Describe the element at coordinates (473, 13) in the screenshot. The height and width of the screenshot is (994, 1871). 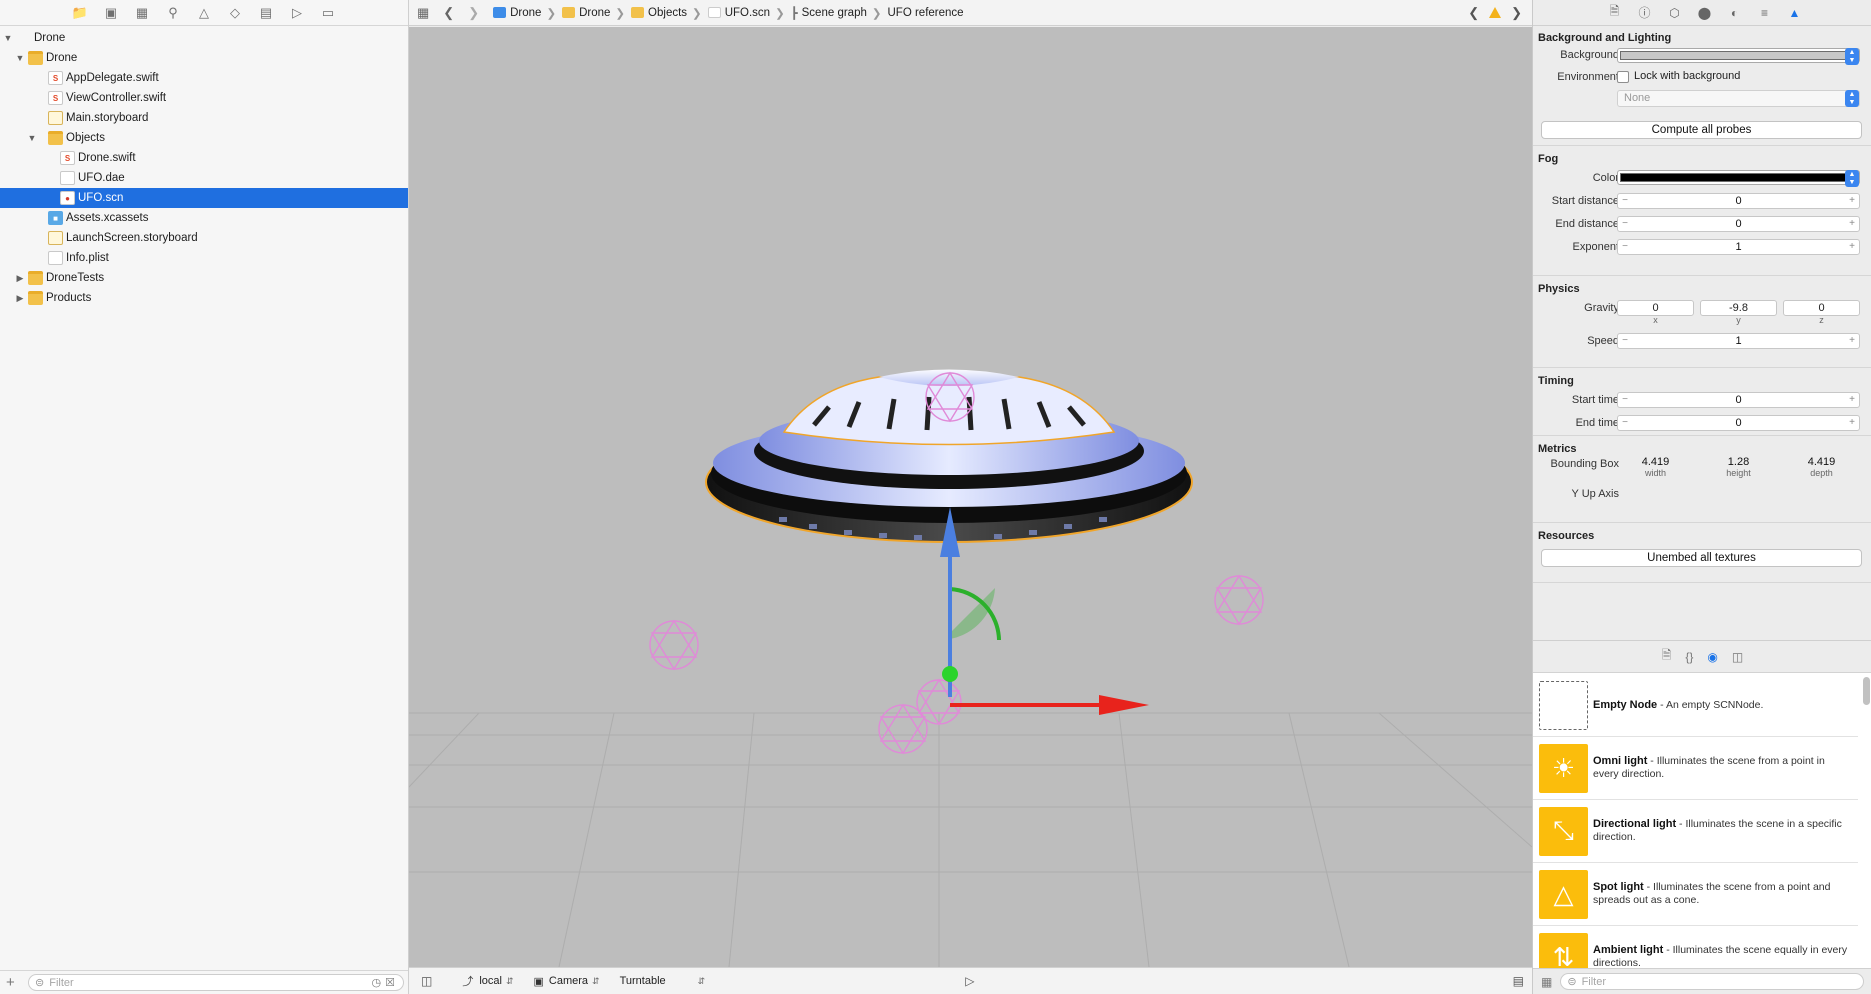
I see `forward-arrow-icon: ❯` at that location.